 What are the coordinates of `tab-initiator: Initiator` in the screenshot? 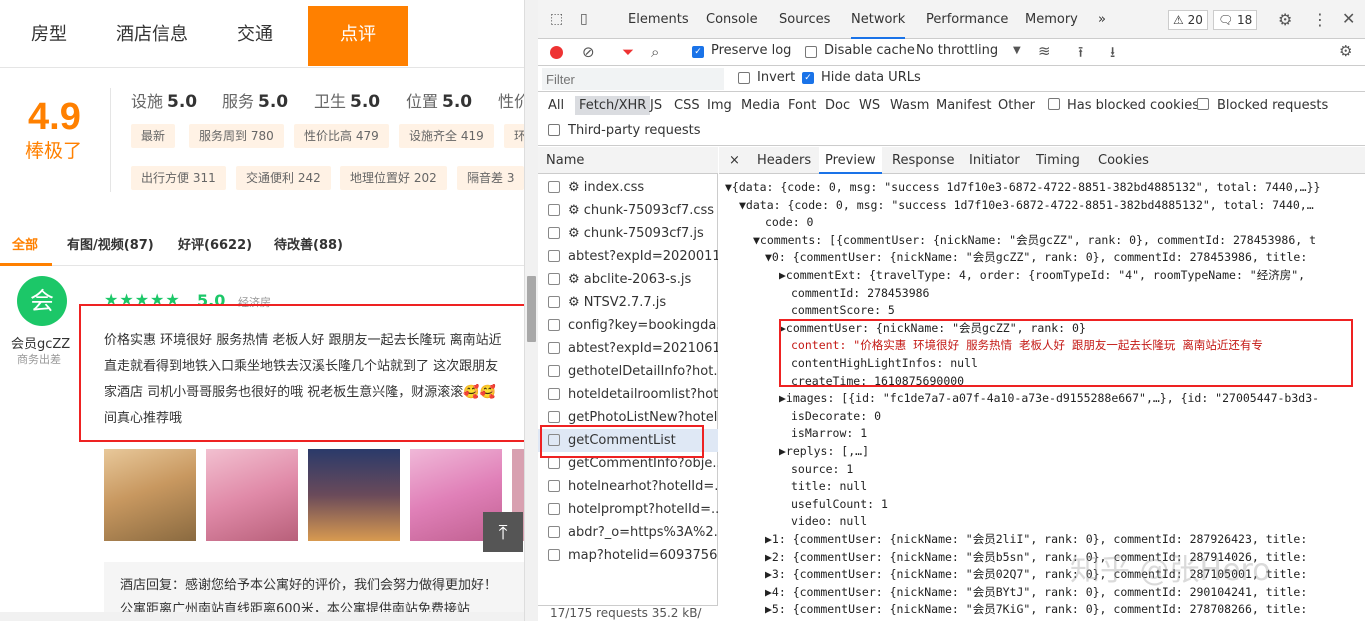 It's located at (994, 160).